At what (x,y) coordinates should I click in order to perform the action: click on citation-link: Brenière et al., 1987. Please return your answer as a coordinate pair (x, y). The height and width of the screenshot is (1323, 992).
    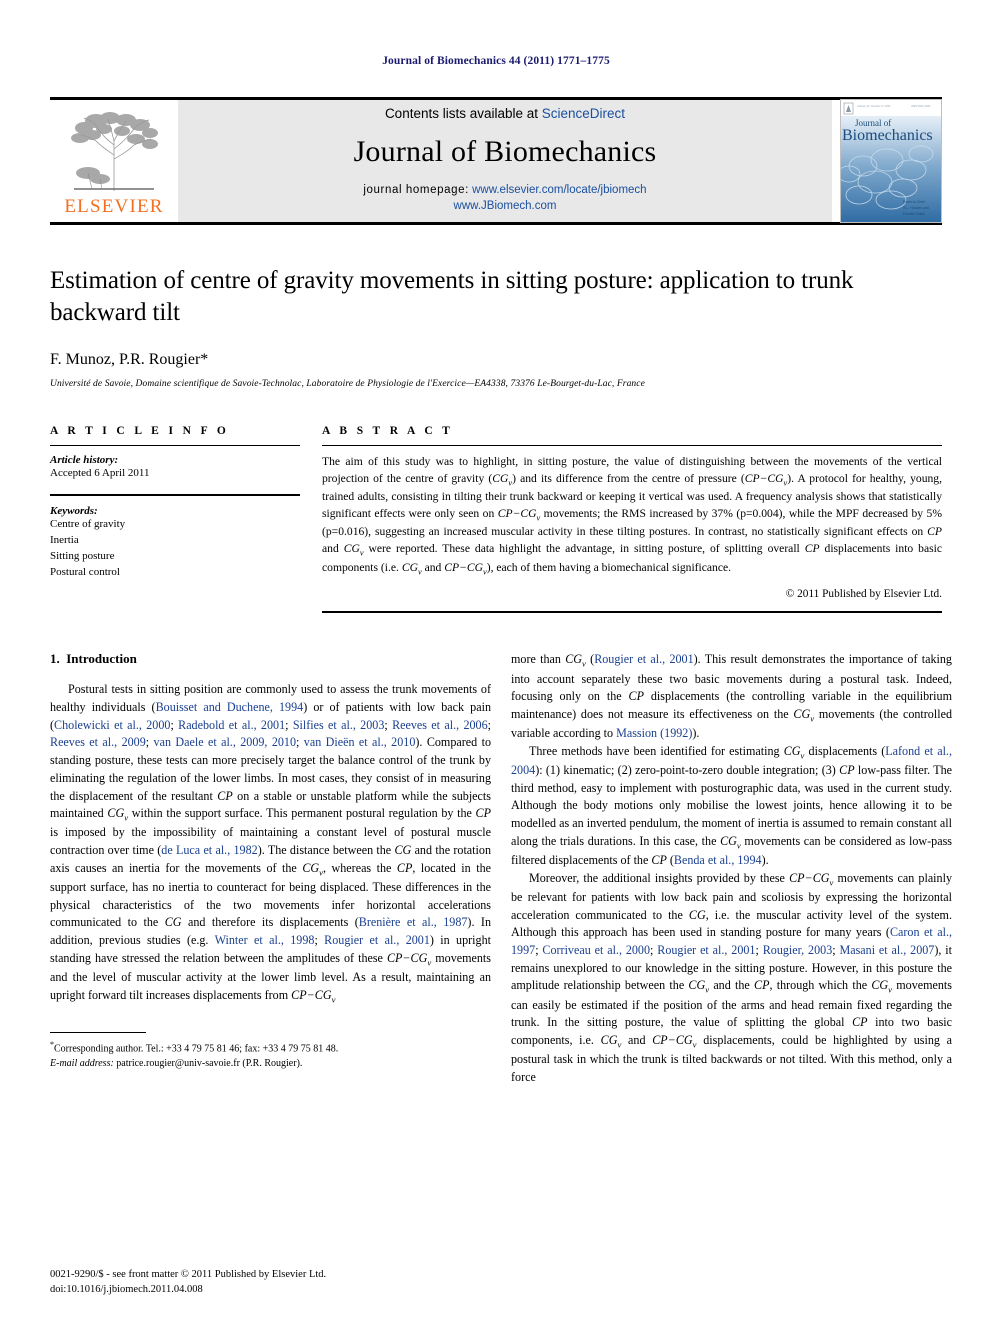
    Looking at the image, I should click on (413, 922).